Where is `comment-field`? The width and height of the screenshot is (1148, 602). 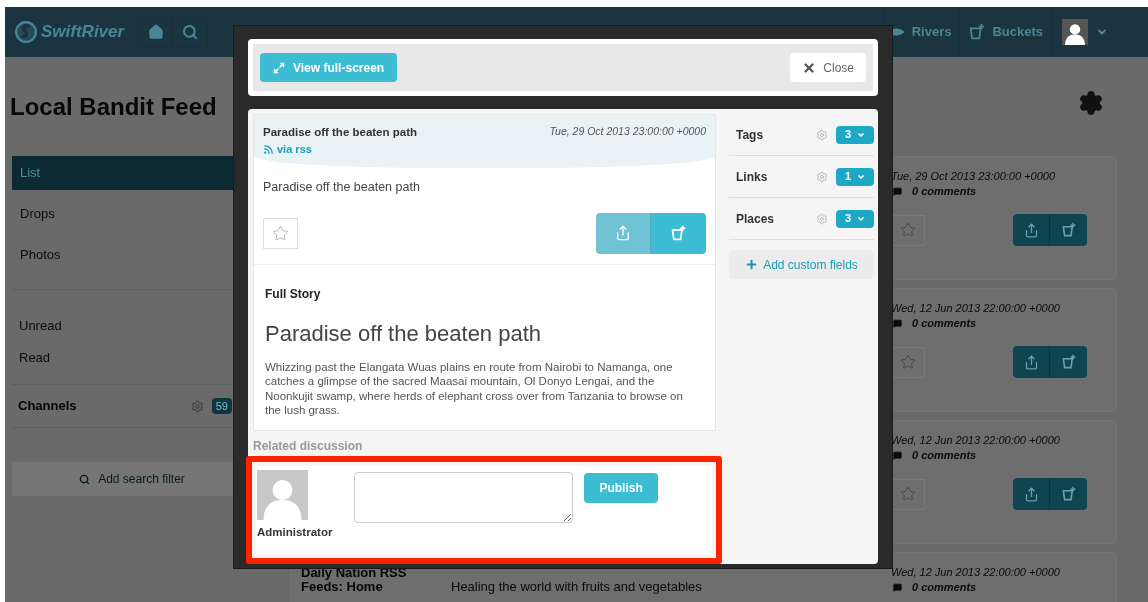 comment-field is located at coordinates (464, 497).